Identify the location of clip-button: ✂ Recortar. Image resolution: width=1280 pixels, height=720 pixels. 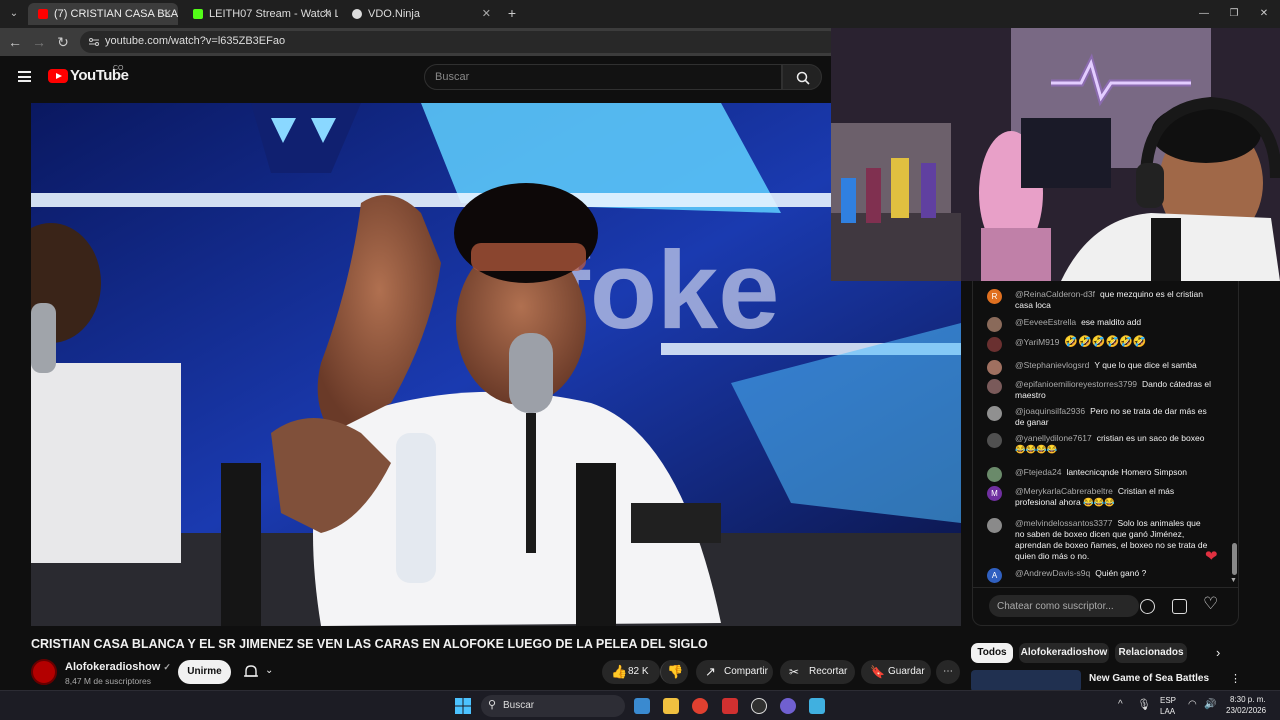
(817, 672).